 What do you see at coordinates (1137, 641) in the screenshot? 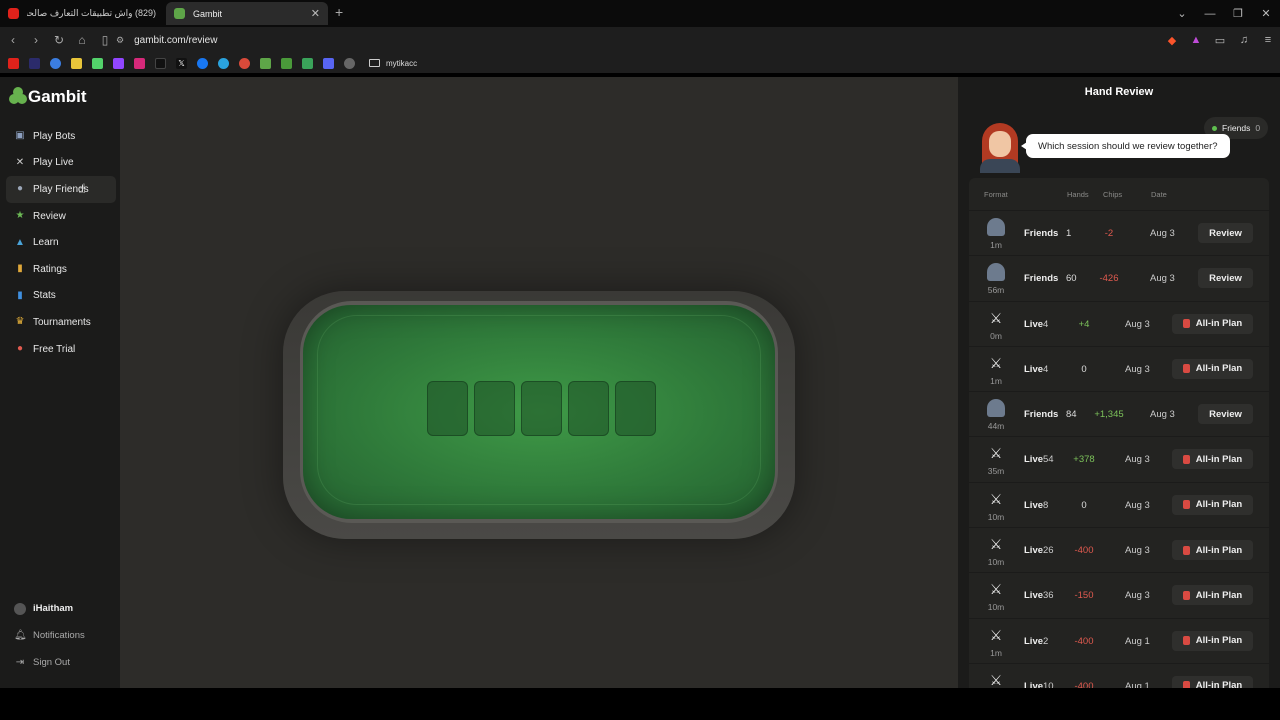
I see `session-date: Aug 1` at bounding box center [1137, 641].